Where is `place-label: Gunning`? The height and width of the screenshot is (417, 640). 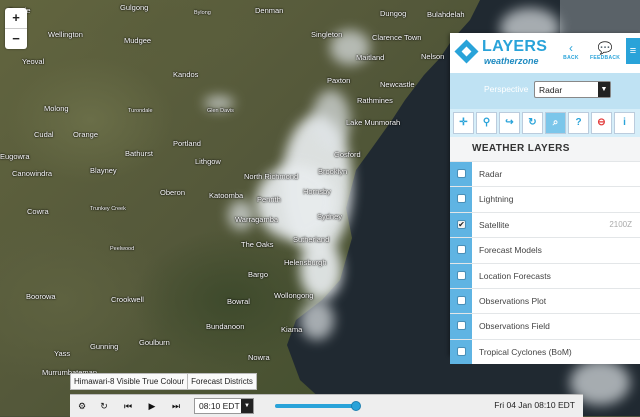 place-label: Gunning is located at coordinates (104, 346).